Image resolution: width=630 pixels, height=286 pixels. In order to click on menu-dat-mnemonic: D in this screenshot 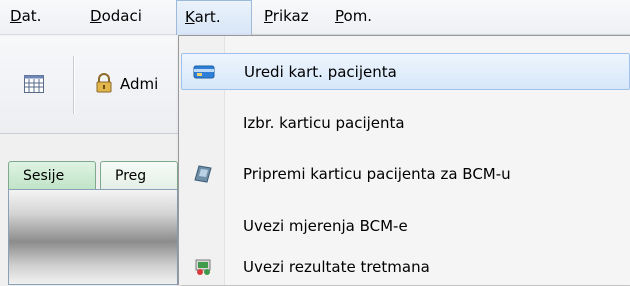, I will do `click(16, 16)`.